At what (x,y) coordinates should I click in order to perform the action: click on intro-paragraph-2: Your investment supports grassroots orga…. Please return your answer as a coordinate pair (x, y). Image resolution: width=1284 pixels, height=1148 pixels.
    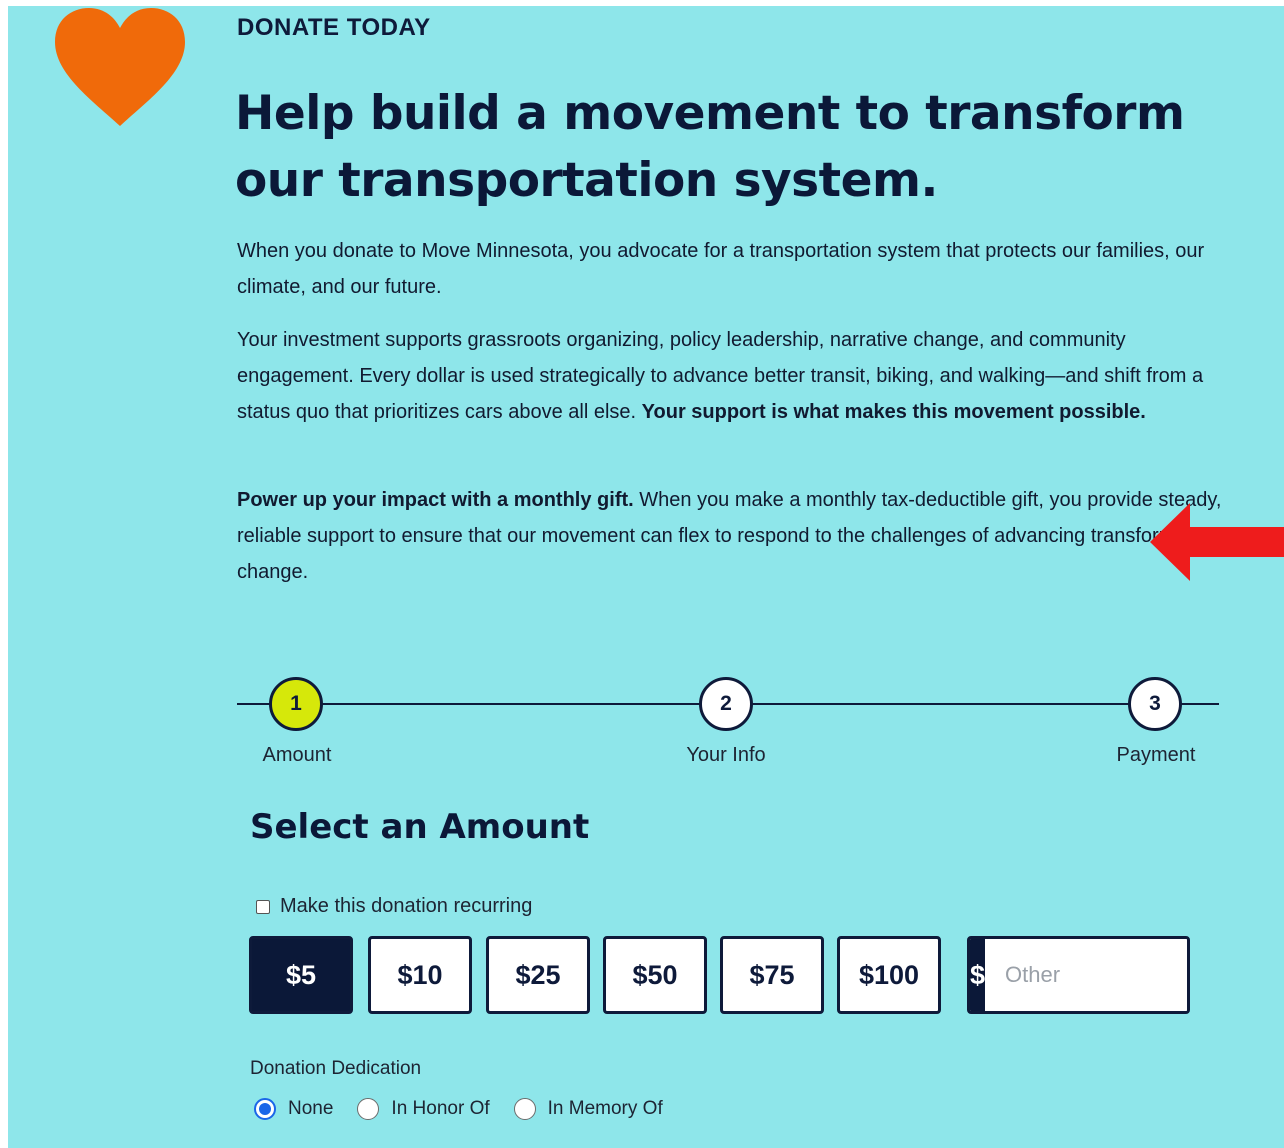
    Looking at the image, I should click on (732, 376).